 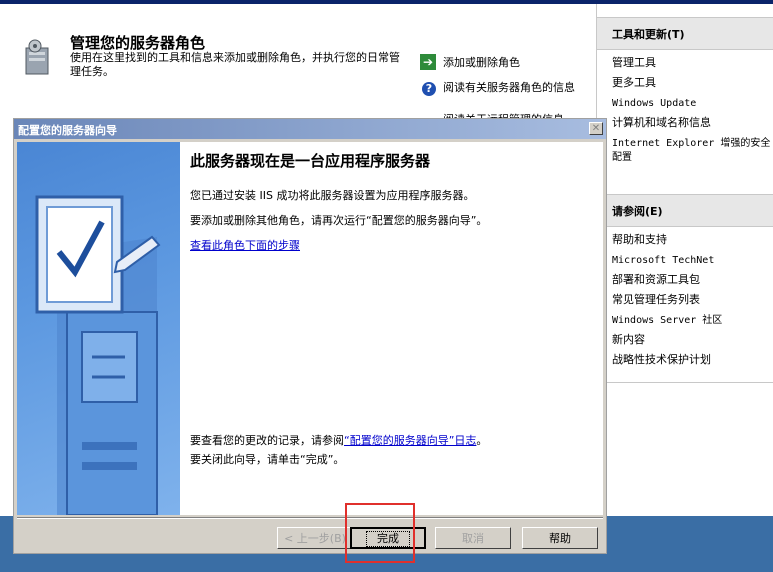 What do you see at coordinates (37, 57) in the screenshot?
I see `server-roles-icon` at bounding box center [37, 57].